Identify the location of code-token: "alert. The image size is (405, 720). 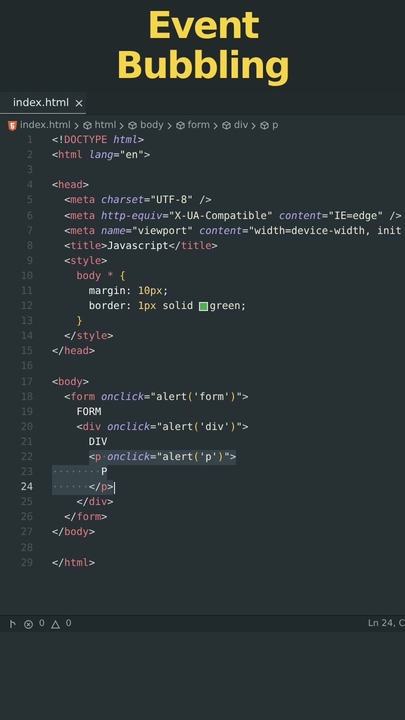
(175, 458).